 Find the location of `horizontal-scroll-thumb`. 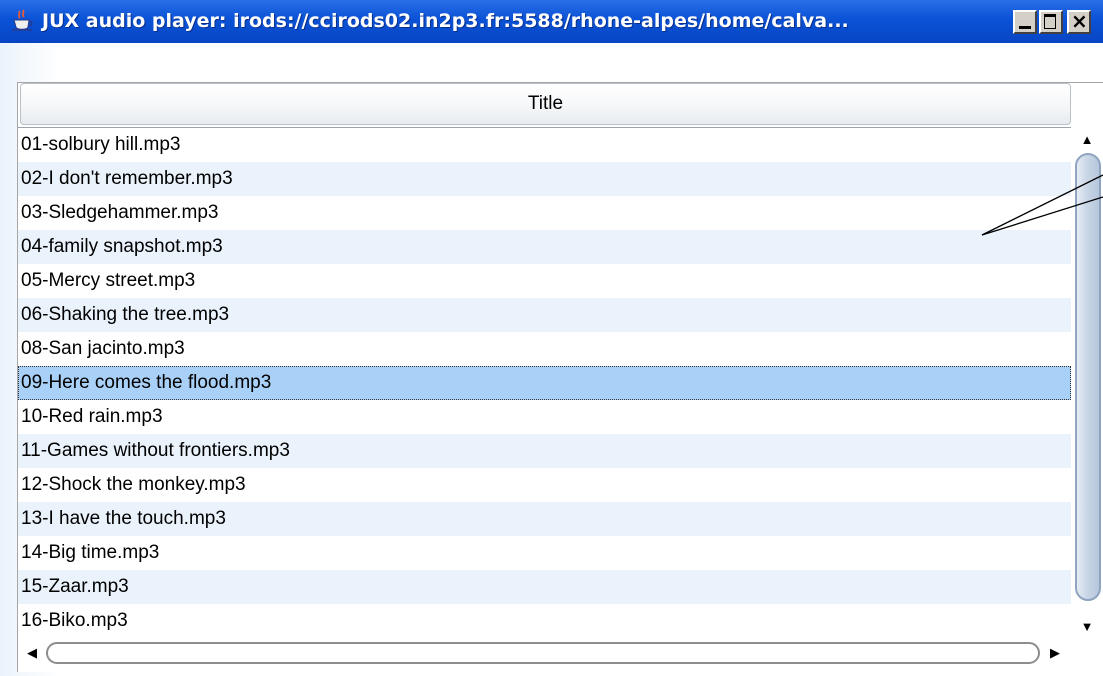

horizontal-scroll-thumb is located at coordinates (543, 653).